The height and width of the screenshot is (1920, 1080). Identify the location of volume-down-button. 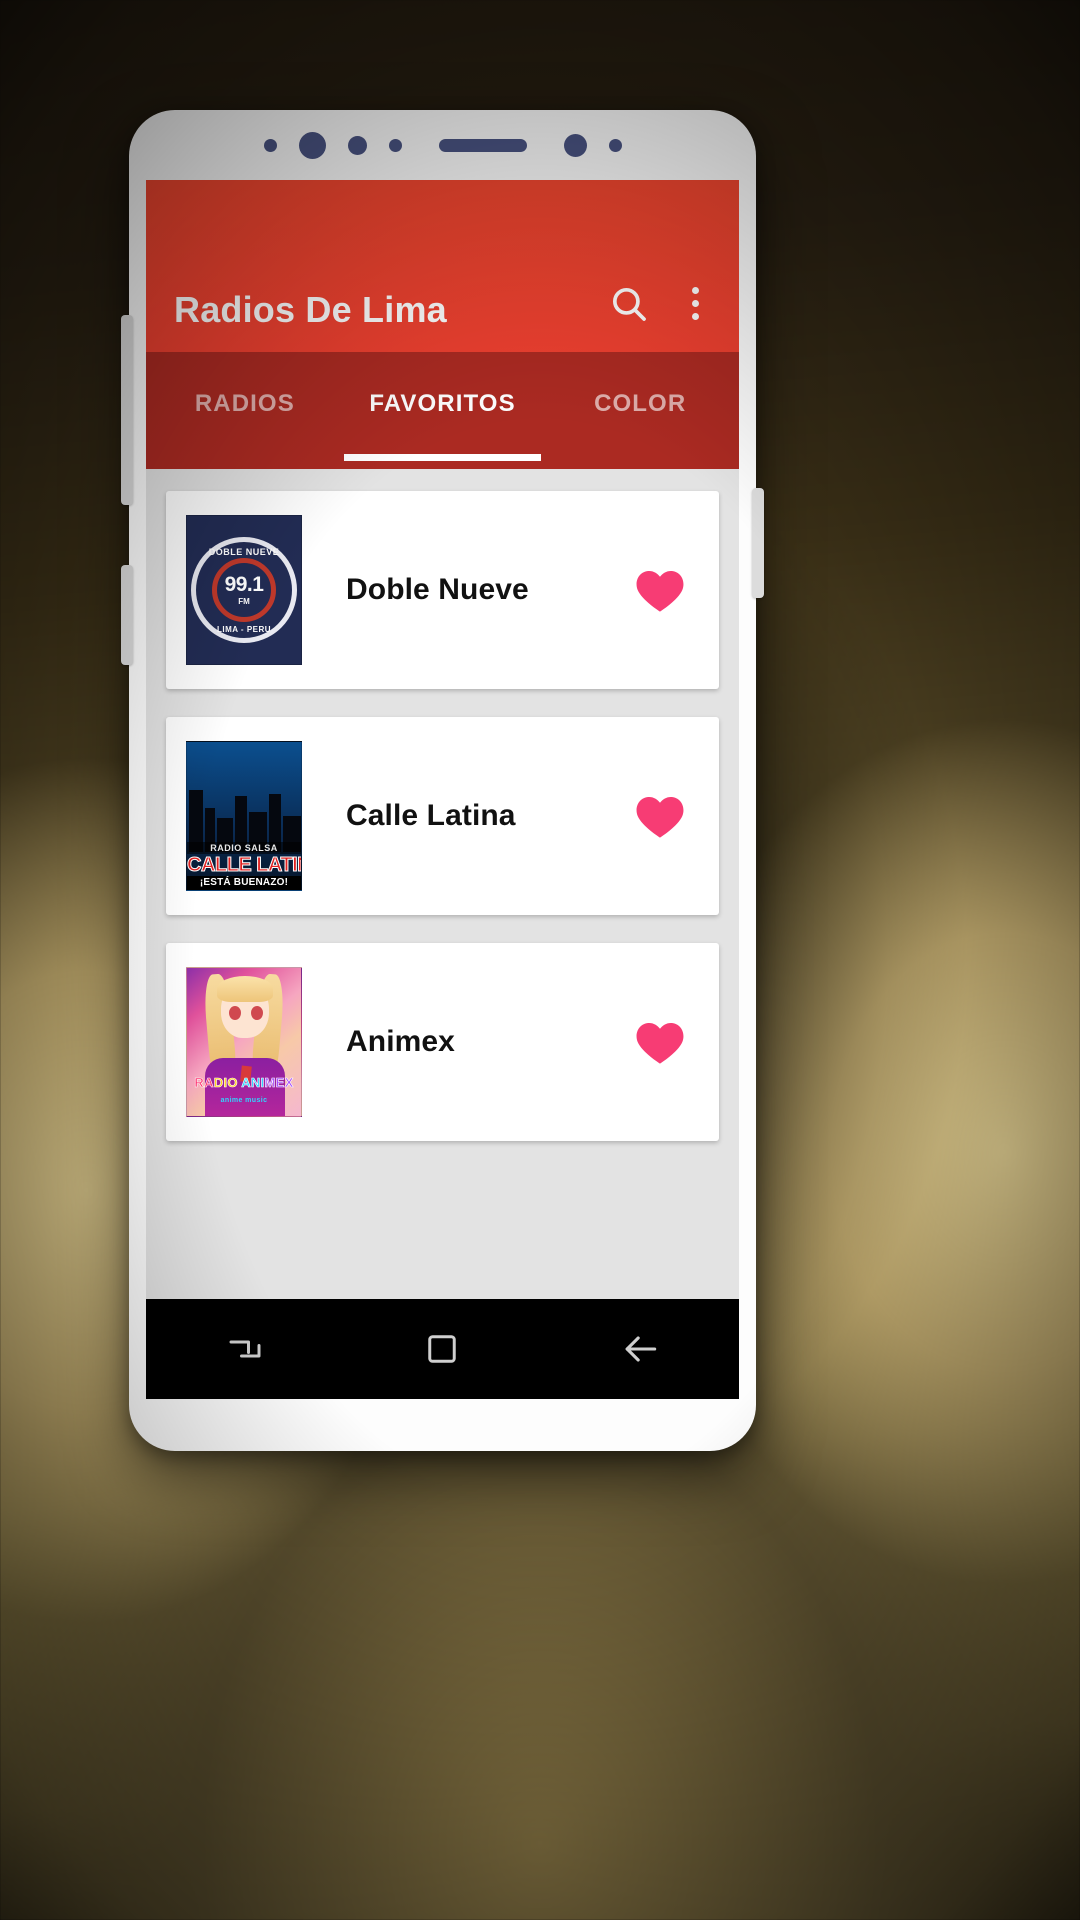
(127, 615).